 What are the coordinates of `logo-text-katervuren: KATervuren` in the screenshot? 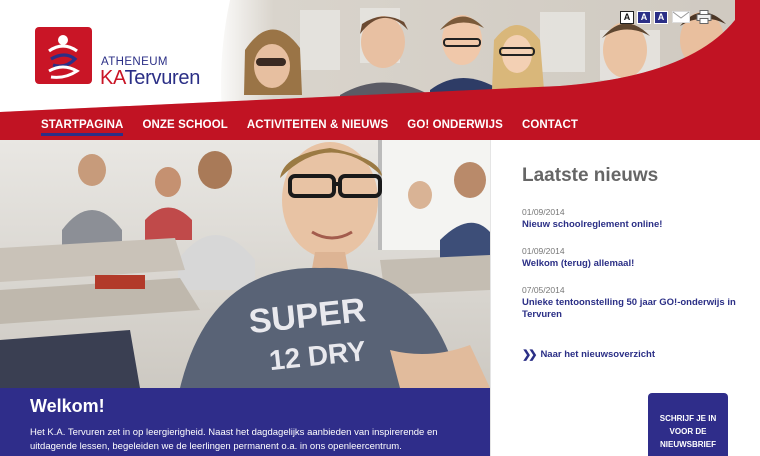 It's located at (150, 78).